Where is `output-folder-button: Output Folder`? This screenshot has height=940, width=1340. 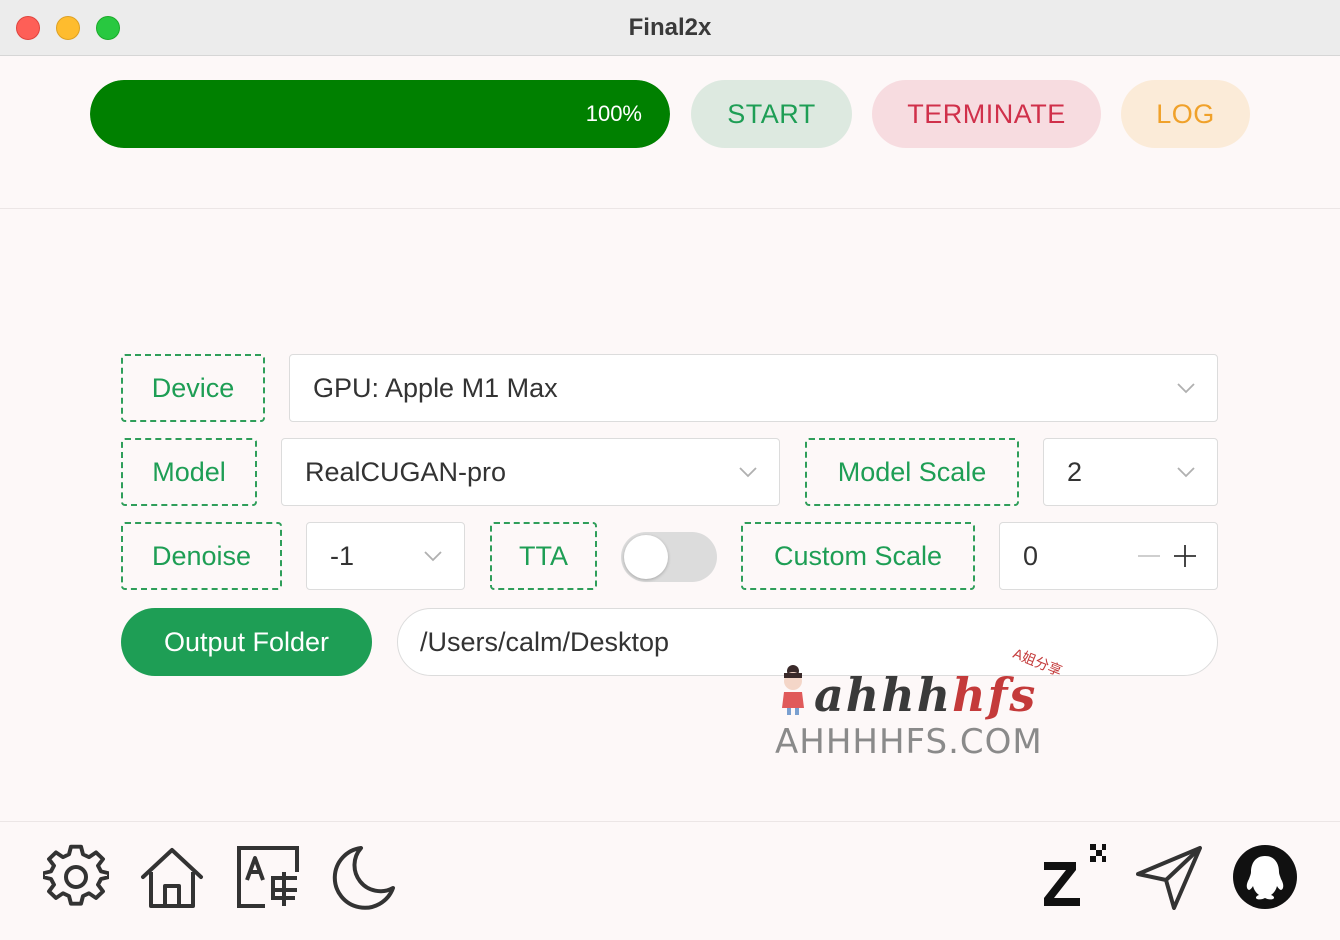
output-folder-button: Output Folder is located at coordinates (246, 642).